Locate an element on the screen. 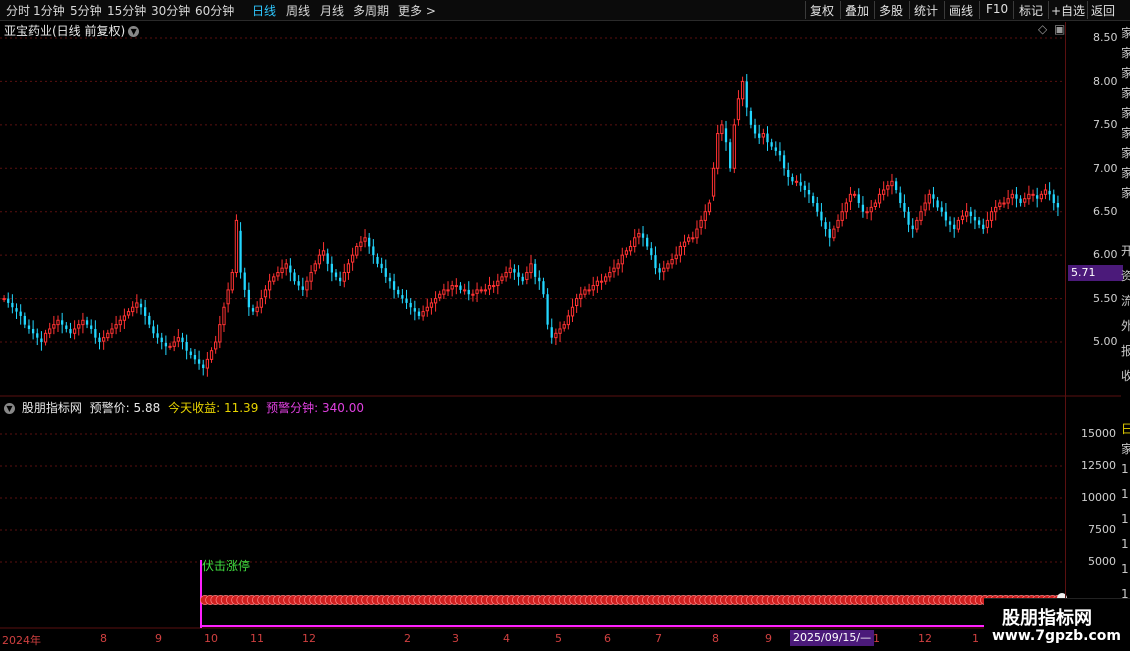 This screenshot has width=1130, height=651. watermark-box: 股朋指标网 www.7gpzb.com is located at coordinates (1057, 624).